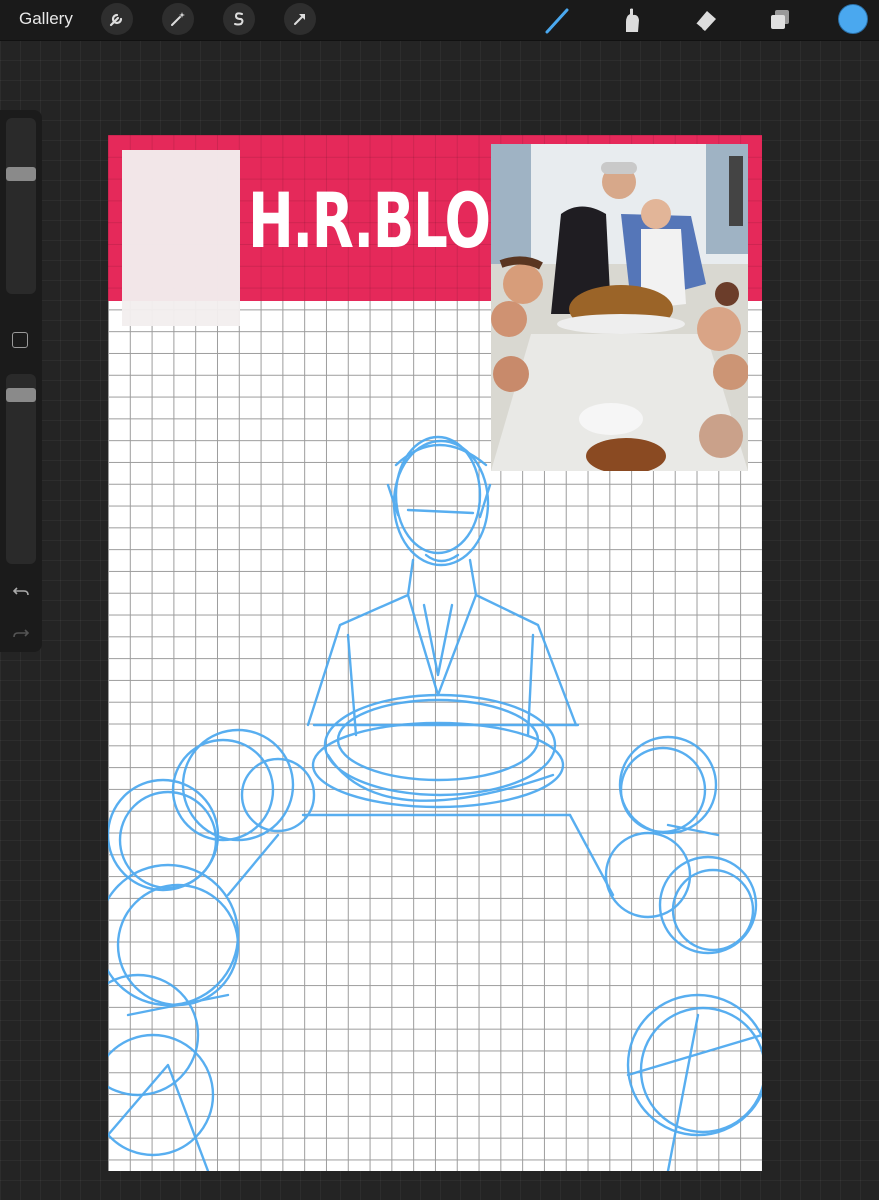 The height and width of the screenshot is (1200, 879). What do you see at coordinates (558, 20) in the screenshot?
I see `brush-icon` at bounding box center [558, 20].